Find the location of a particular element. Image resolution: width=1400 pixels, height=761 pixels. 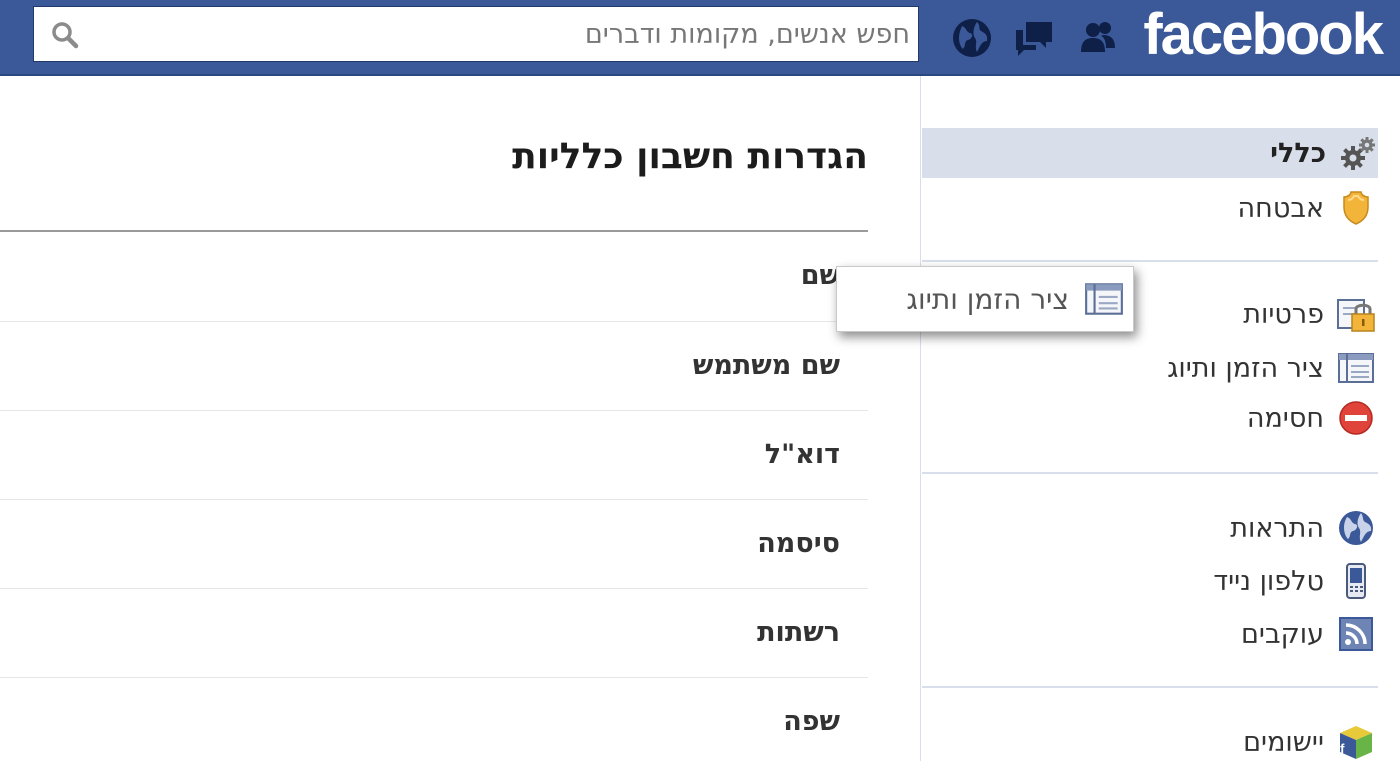

search-box is located at coordinates (476, 34).